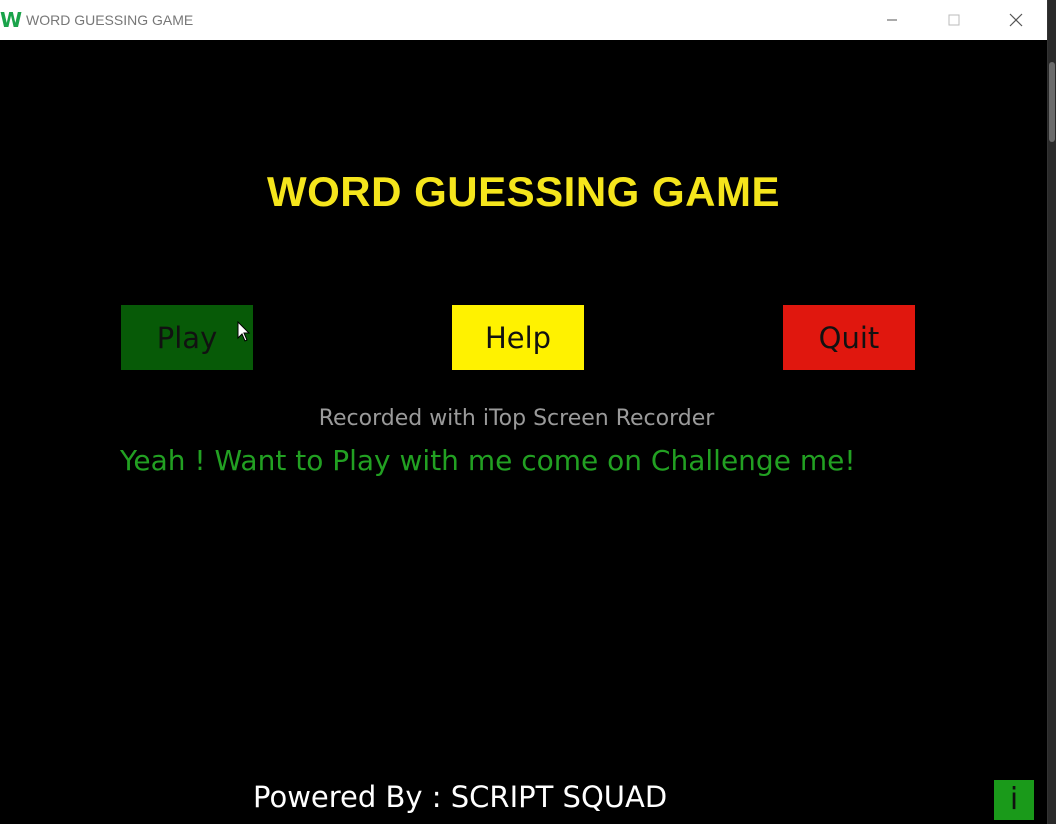 This screenshot has width=1056, height=824. What do you see at coordinates (244, 331) in the screenshot?
I see `mouse-cursor-icon` at bounding box center [244, 331].